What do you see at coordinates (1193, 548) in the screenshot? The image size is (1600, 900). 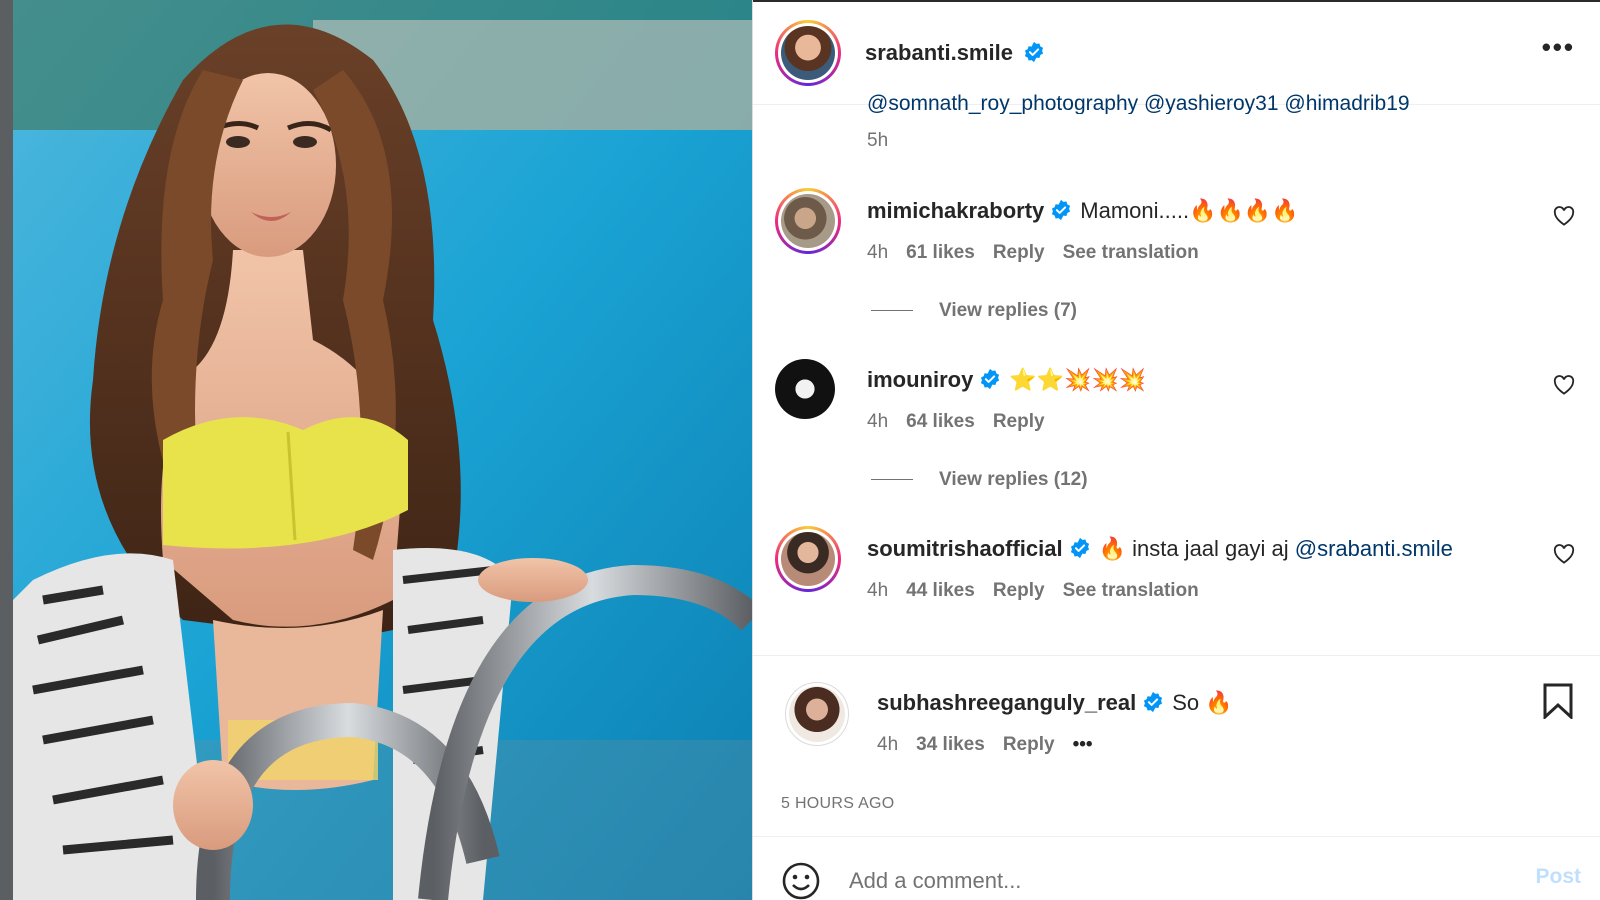 I see `comment-text: 🔥 insta jaal gayi aj` at bounding box center [1193, 548].